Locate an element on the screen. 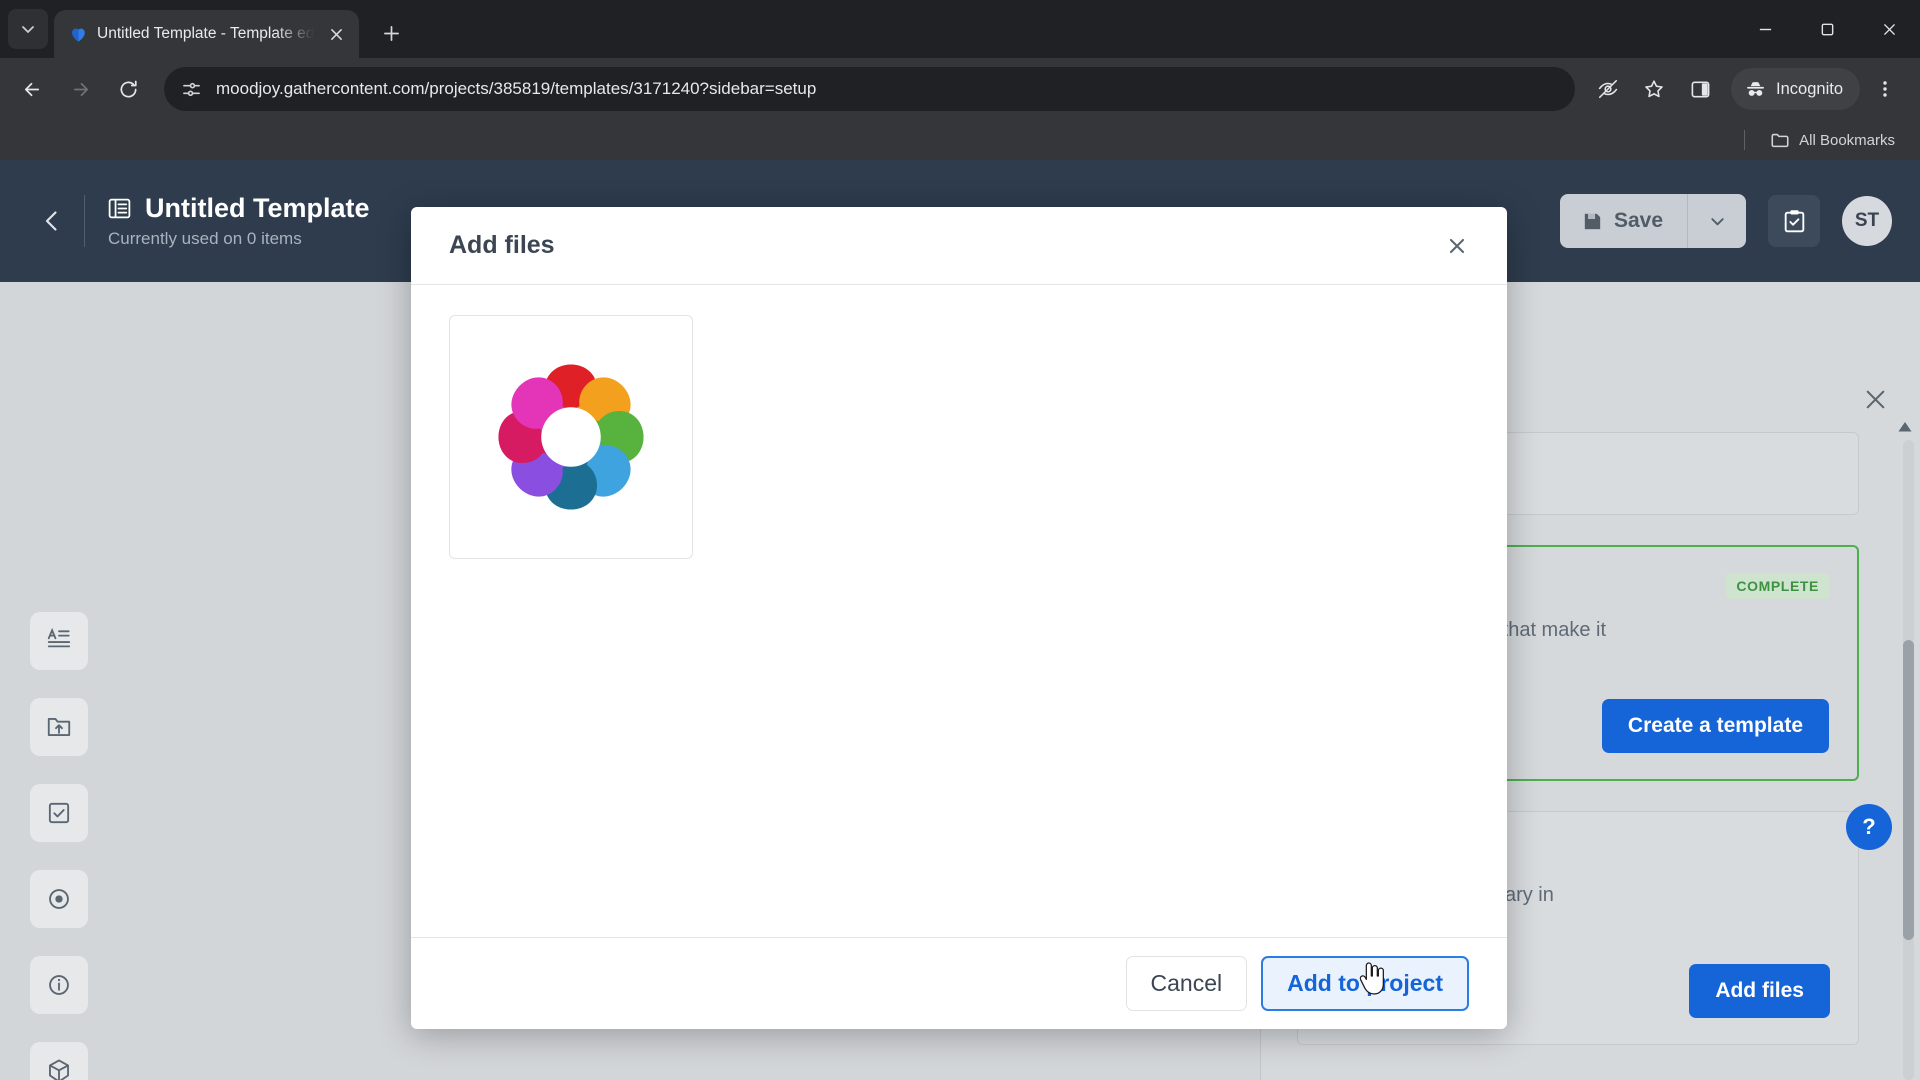 The height and width of the screenshot is (1080, 1920). modal-header: Add files is located at coordinates (959, 246).